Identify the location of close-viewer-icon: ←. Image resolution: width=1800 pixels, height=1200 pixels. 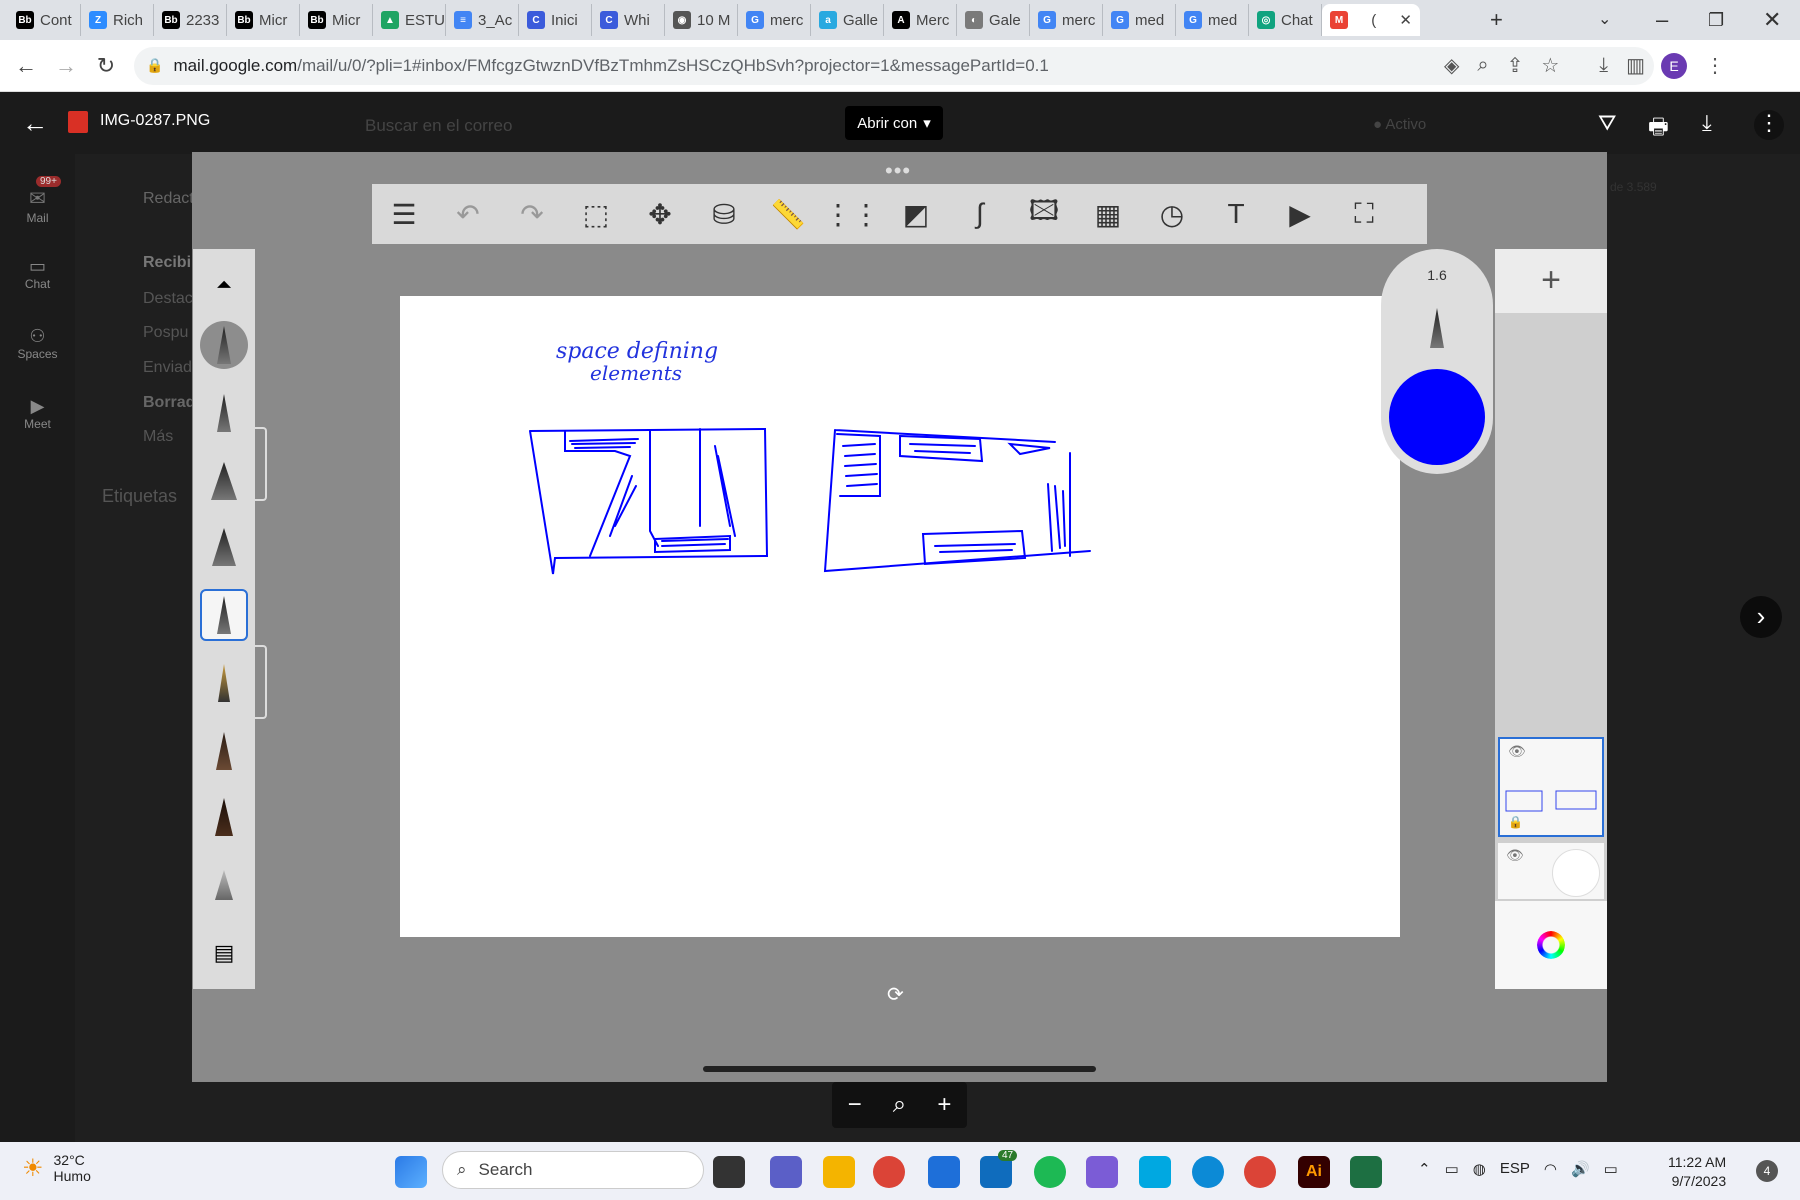
(35, 123).